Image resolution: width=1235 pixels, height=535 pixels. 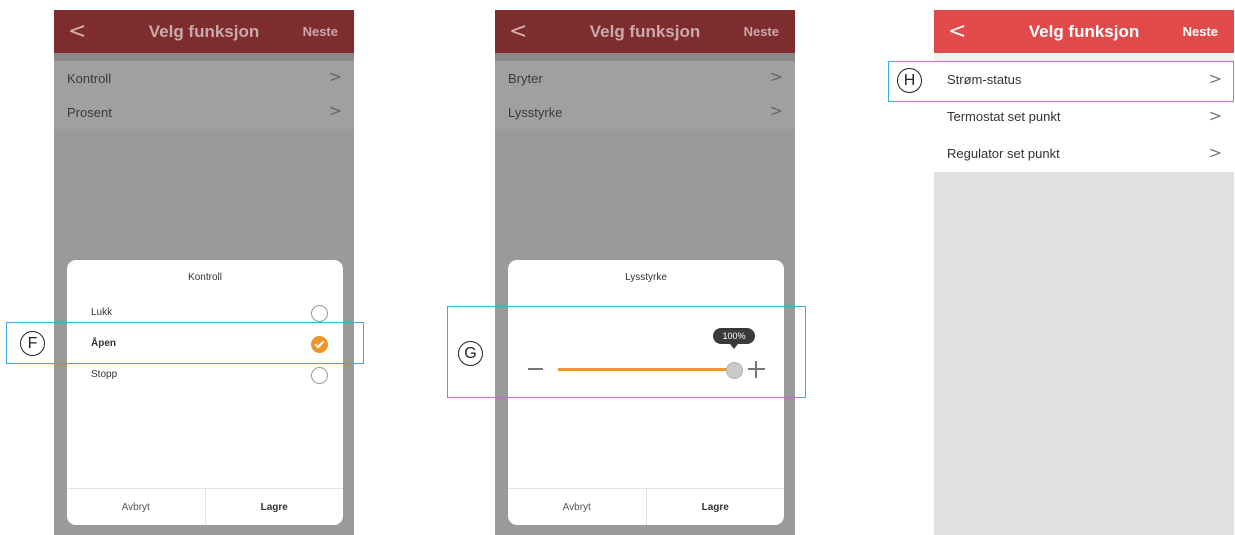 I want to click on callout-box-f, so click(x=185, y=343).